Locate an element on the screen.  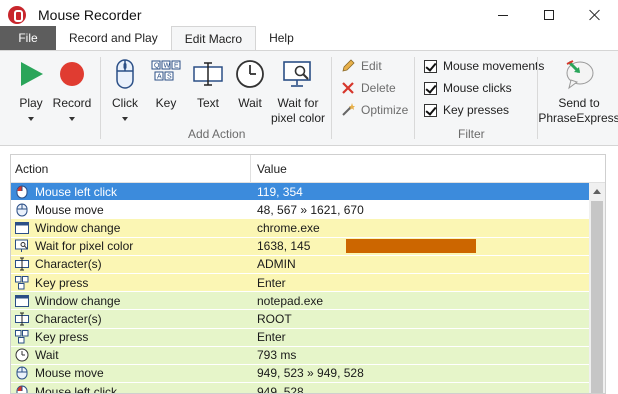
value-text: ADMIN is located at coordinates (276, 264).